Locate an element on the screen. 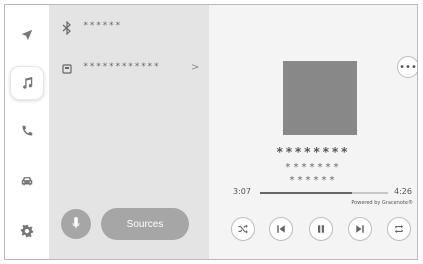 This screenshot has height=264, width=423. voice-command-button is located at coordinates (76, 224).